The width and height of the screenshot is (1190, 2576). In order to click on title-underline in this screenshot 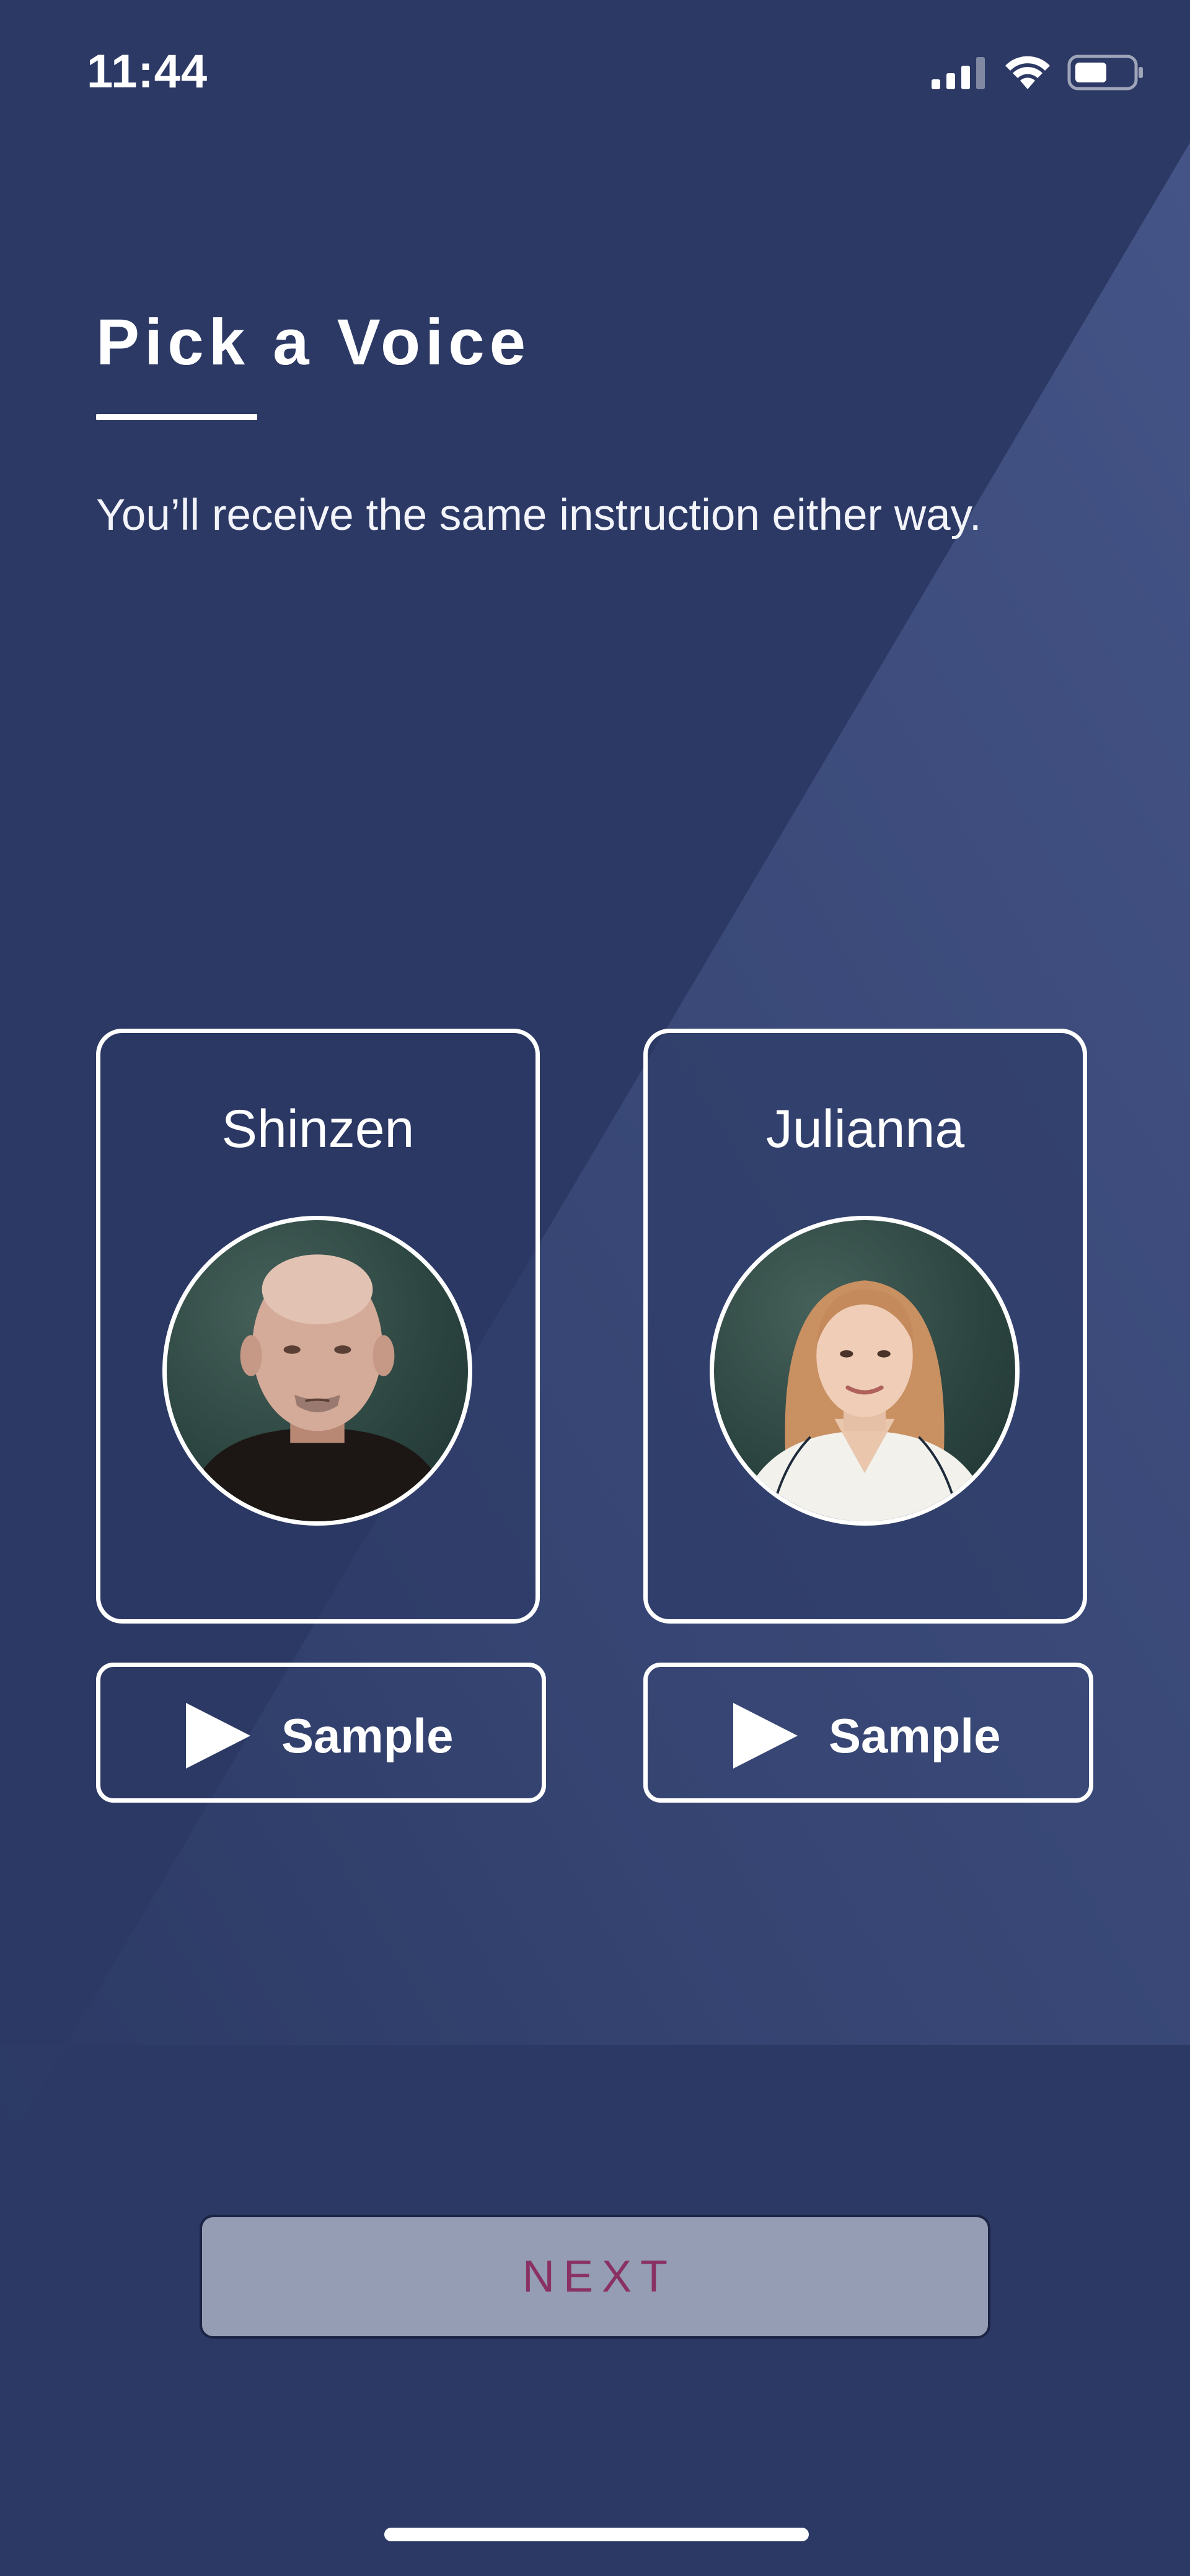, I will do `click(176, 417)`.